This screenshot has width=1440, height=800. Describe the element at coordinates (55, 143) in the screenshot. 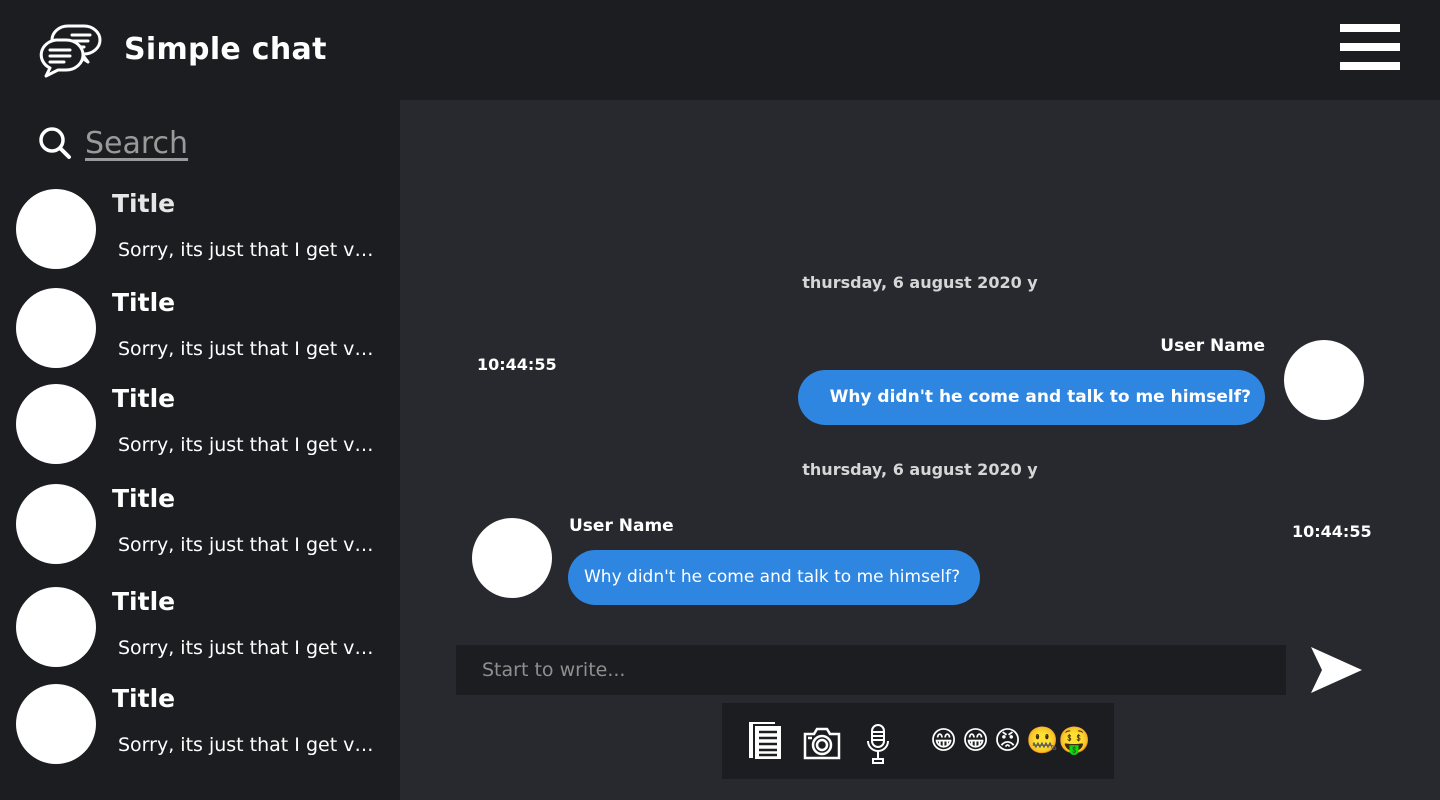

I see `search-icon` at that location.